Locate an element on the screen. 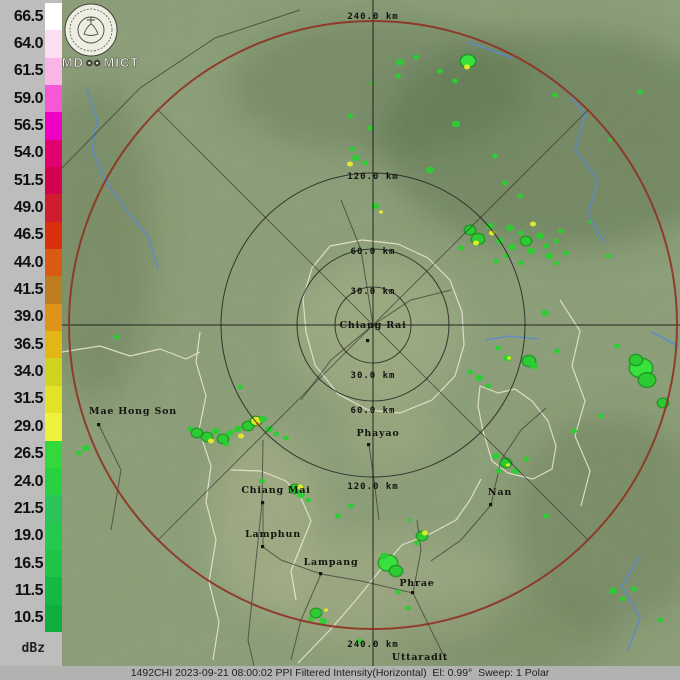 This screenshot has height=680, width=680. dbz-level-label: 26.5 is located at coordinates (28, 454).